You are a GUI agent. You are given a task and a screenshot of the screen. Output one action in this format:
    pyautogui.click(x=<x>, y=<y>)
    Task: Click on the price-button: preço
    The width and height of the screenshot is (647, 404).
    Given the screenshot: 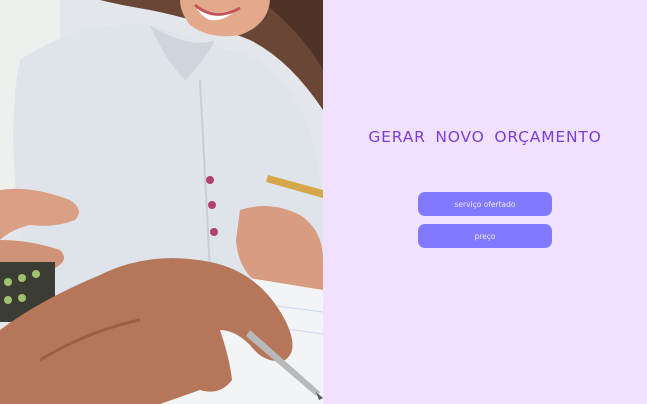 What is the action you would take?
    pyautogui.click(x=485, y=236)
    